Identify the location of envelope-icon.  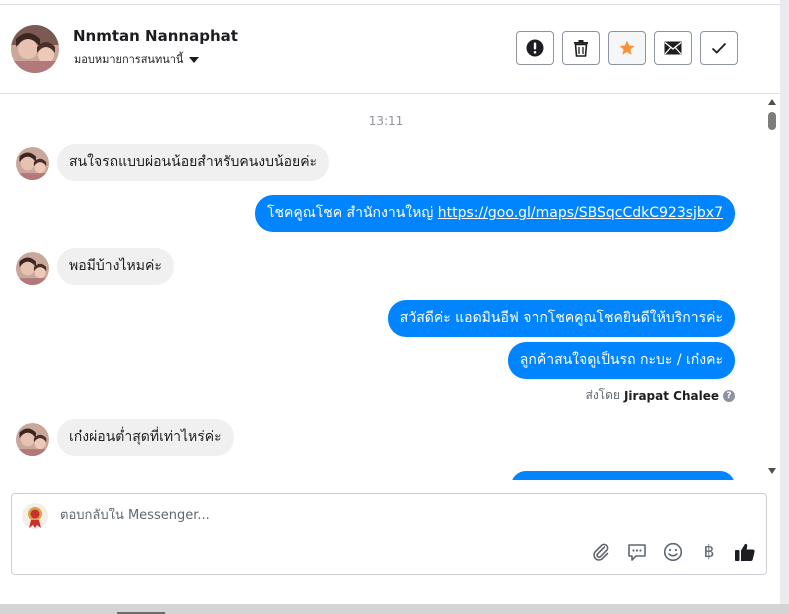
(673, 48).